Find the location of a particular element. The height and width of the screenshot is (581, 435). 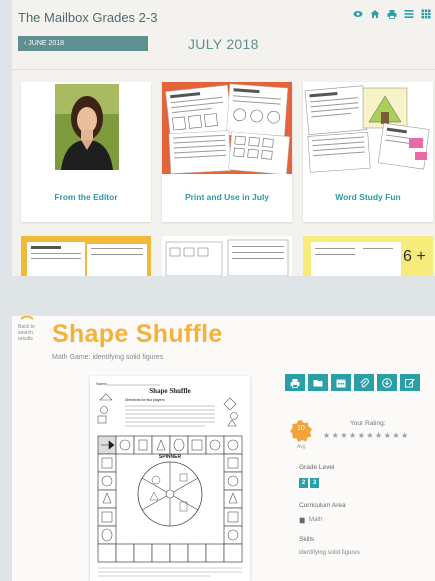

worksheets-collage is located at coordinates (227, 128).